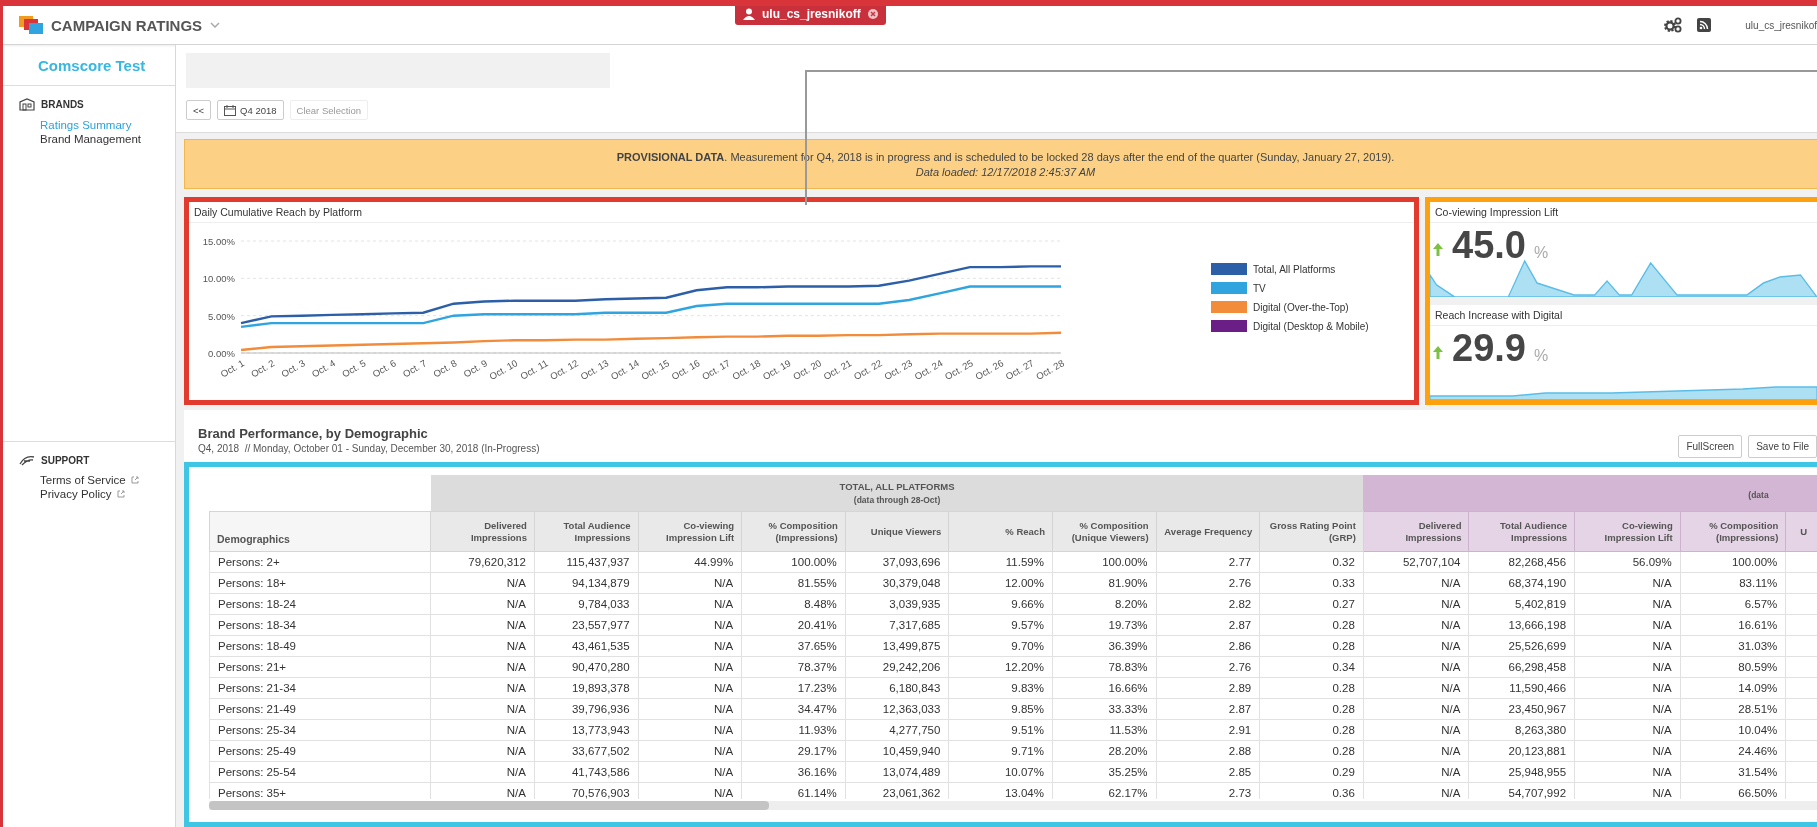 Image resolution: width=1817 pixels, height=827 pixels. I want to click on table-cell: 66,298,458, so click(1521, 667).